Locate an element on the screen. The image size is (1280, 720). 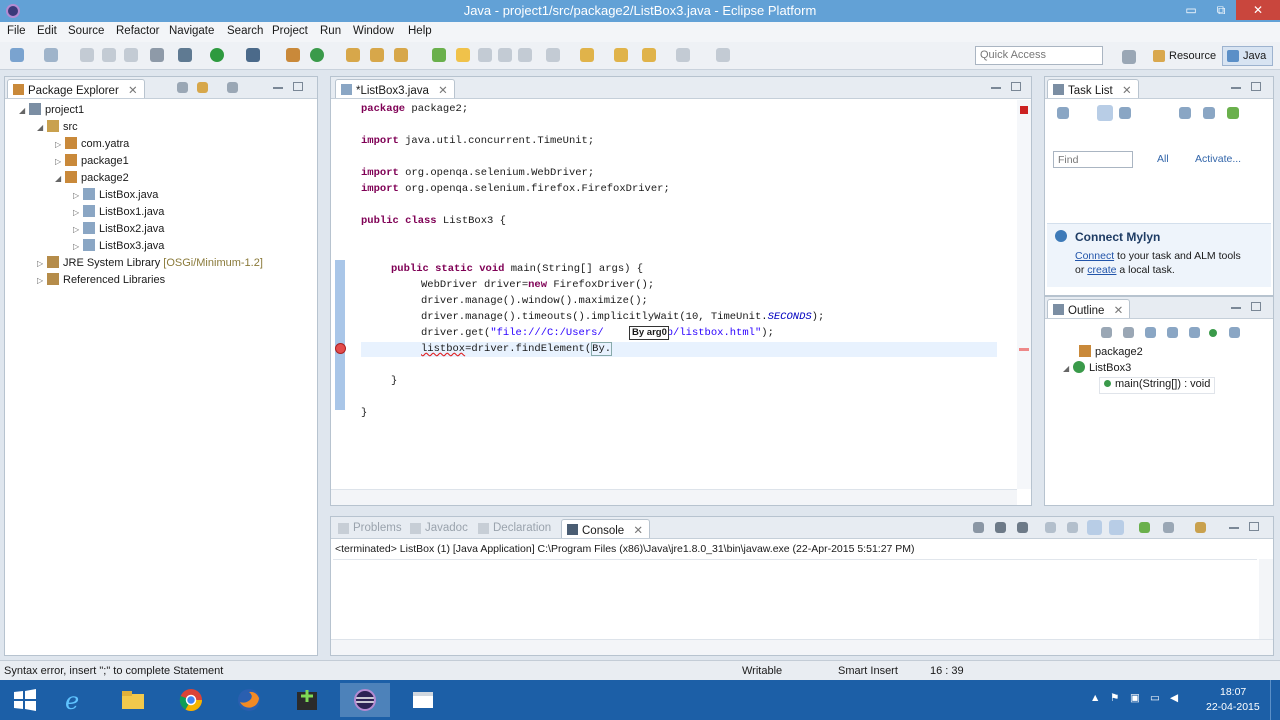
open-type-icon is located at coordinates (353, 55).